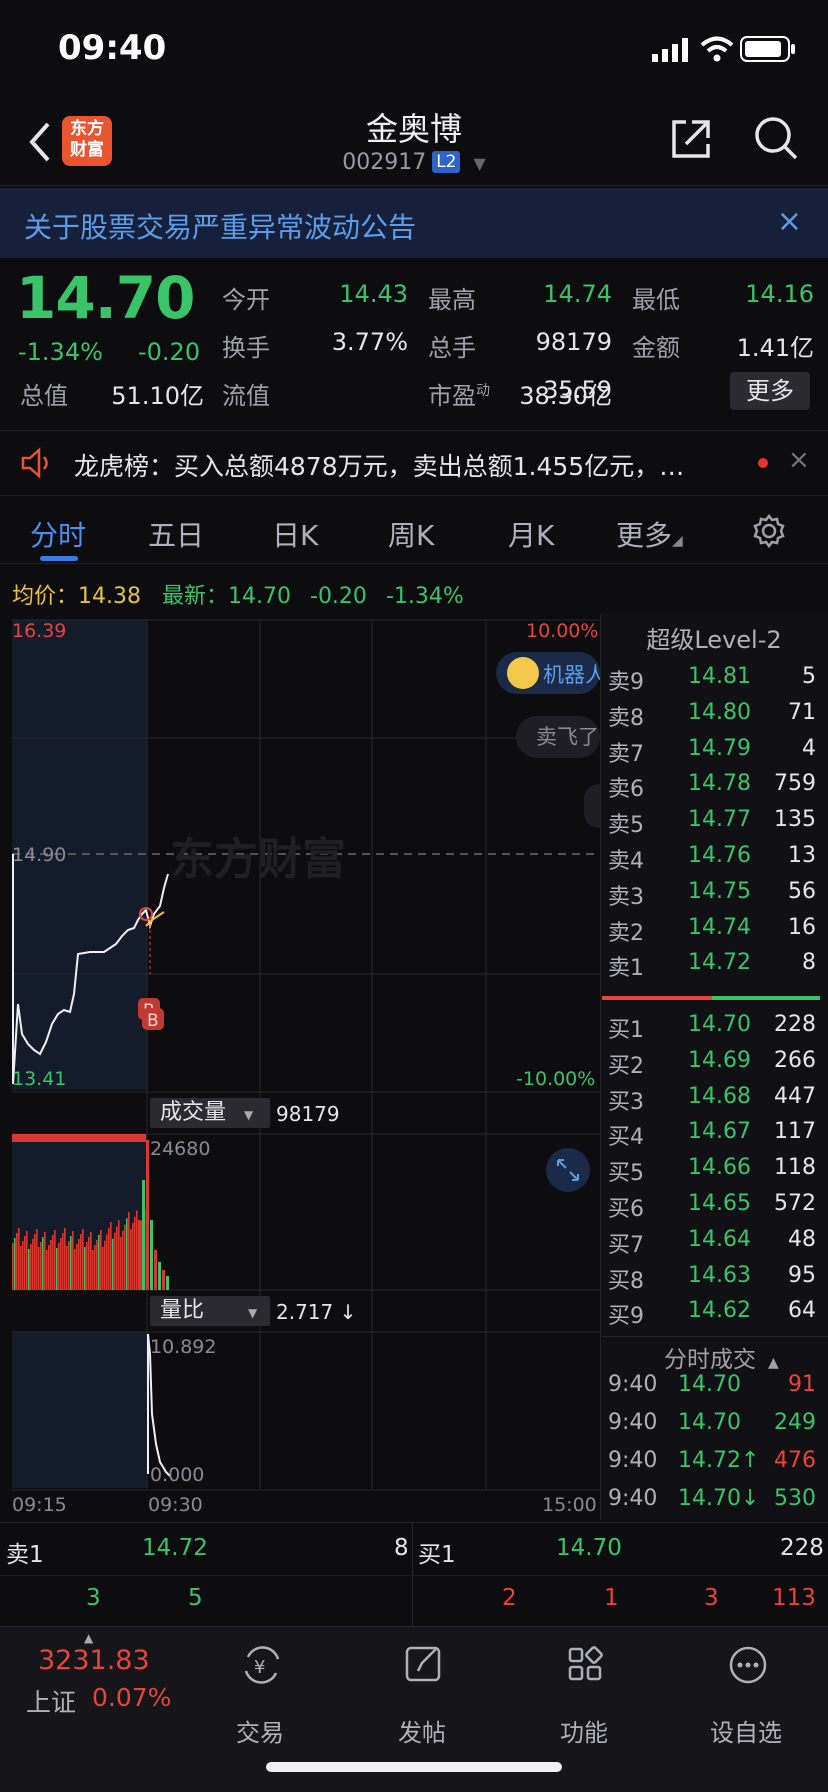 The width and height of the screenshot is (828, 1792). What do you see at coordinates (713, 857) in the screenshot?
I see `ask-row-5: 卖4 14.76 13` at bounding box center [713, 857].